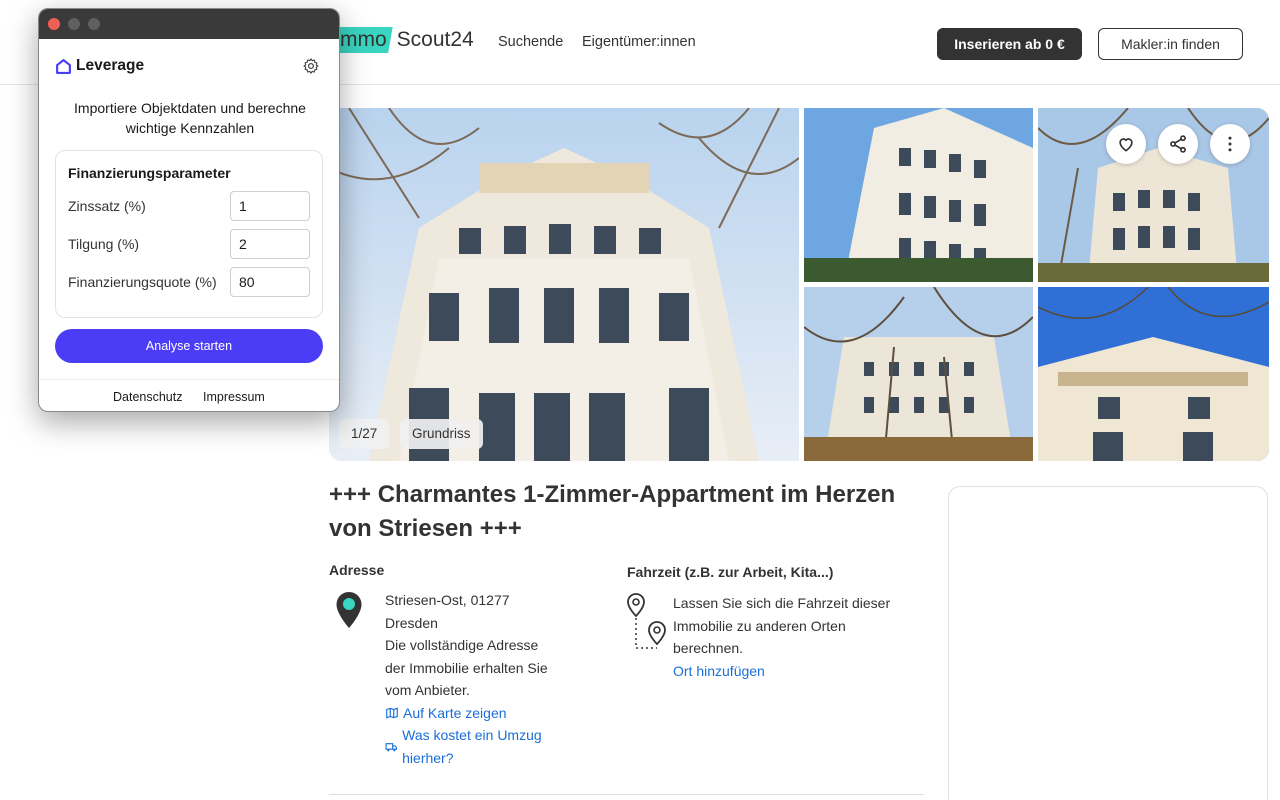 The width and height of the screenshot is (1280, 800). What do you see at coordinates (54, 24) in the screenshot?
I see `close-window-button` at bounding box center [54, 24].